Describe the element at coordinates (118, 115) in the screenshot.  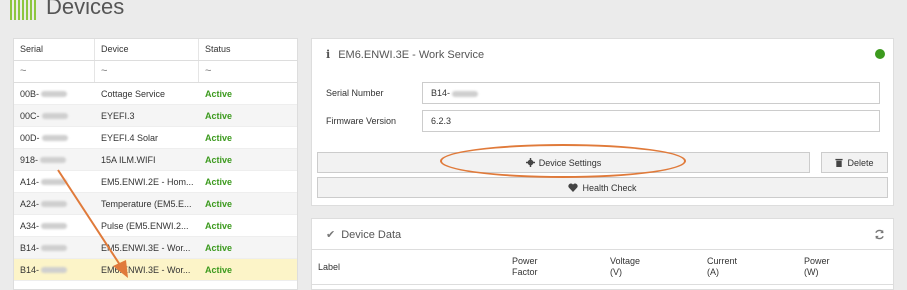
I see `device-cell: EYEFI.3` at that location.